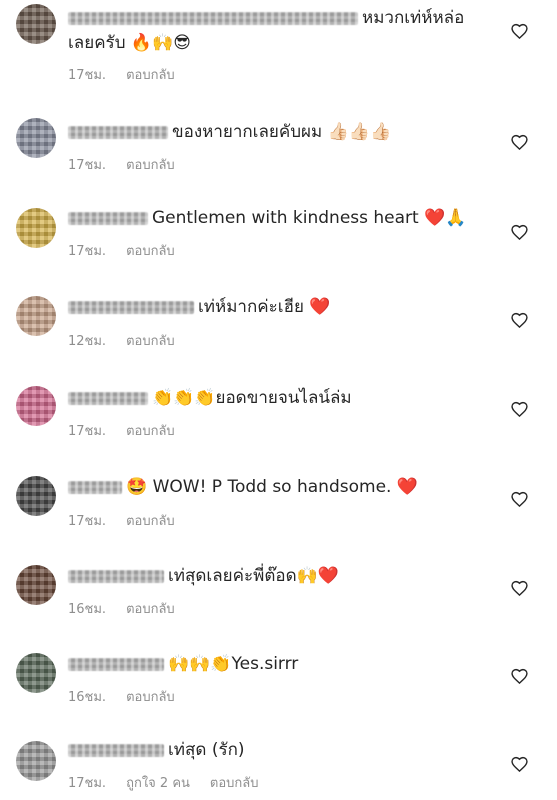 Image resolution: width=557 pixels, height=800 pixels. Describe the element at coordinates (309, 218) in the screenshot. I see `comment-text: Gentlemen with kindness heart ❤️🙏` at that location.